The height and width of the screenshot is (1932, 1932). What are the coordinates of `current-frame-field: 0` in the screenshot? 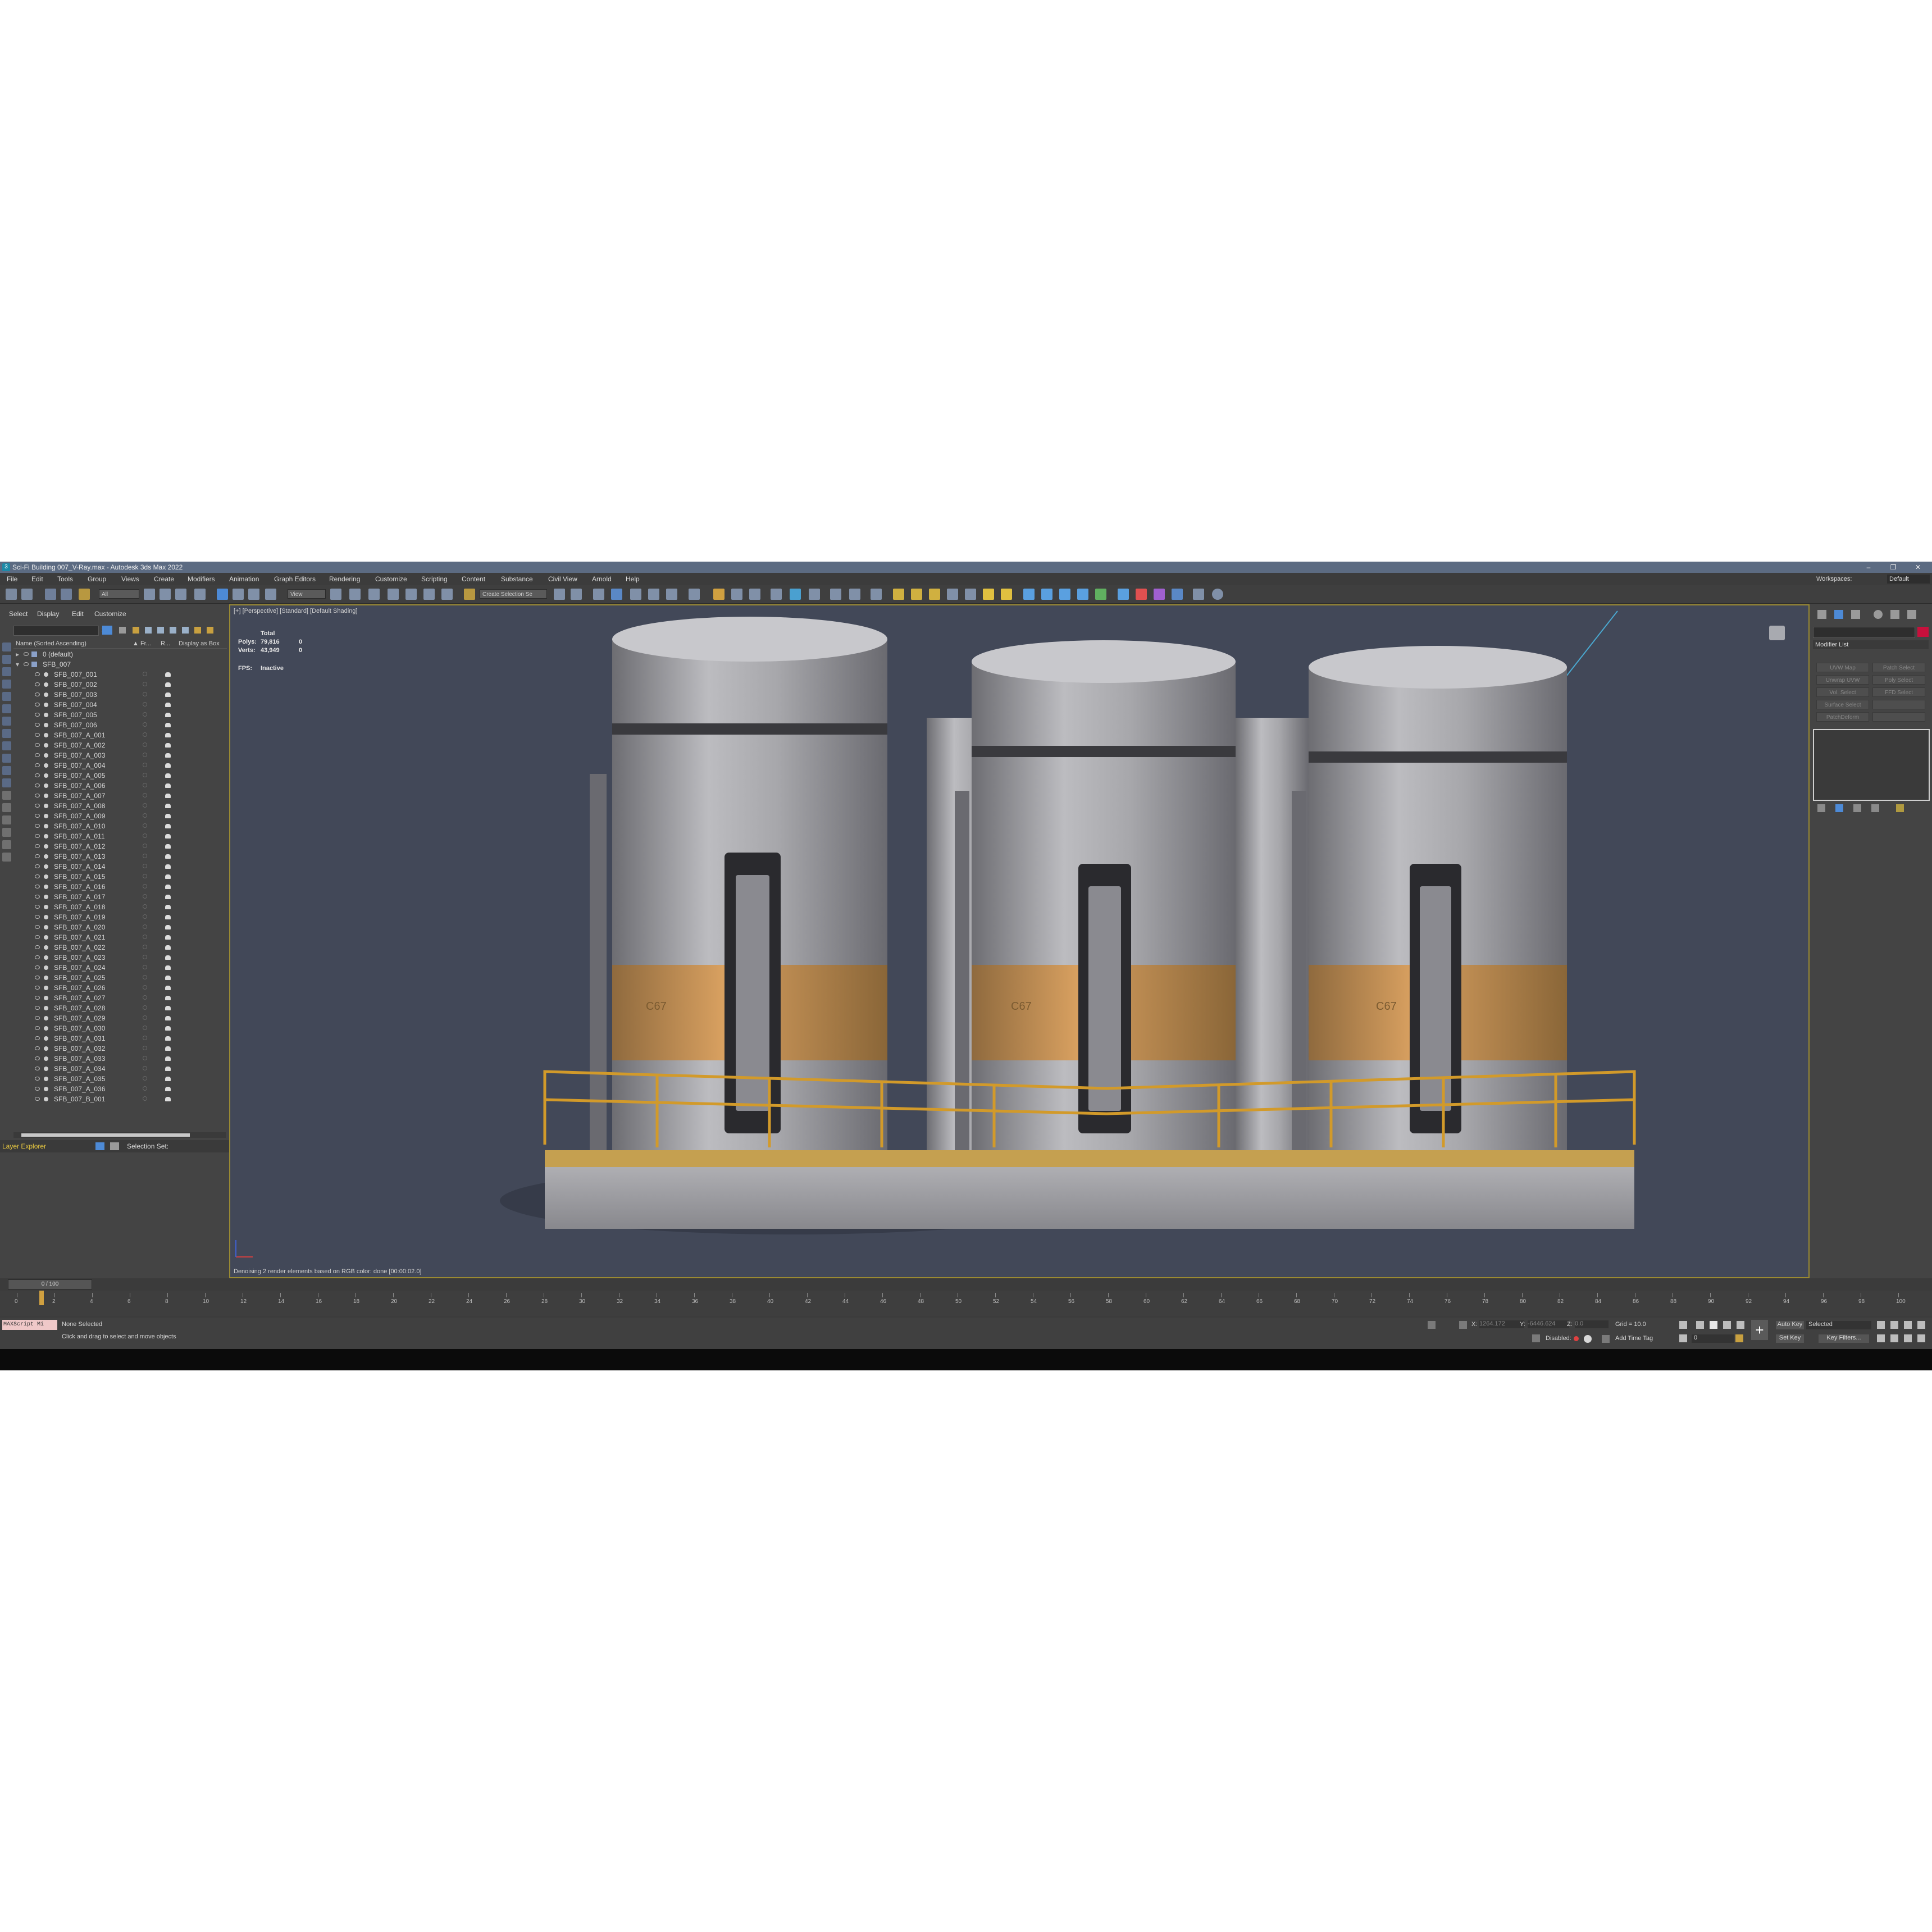 It's located at (1713, 1338).